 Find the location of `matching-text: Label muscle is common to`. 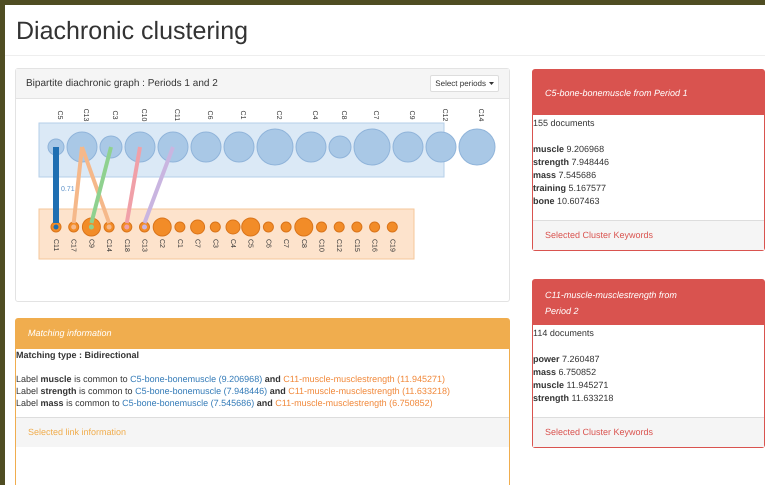

matching-text: Label muscle is common to is located at coordinates (72, 379).